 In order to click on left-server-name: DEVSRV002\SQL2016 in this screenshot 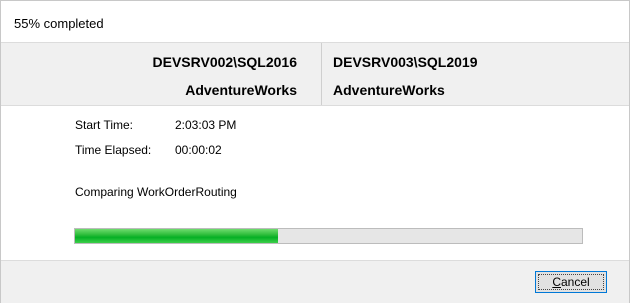, I will do `click(225, 62)`.